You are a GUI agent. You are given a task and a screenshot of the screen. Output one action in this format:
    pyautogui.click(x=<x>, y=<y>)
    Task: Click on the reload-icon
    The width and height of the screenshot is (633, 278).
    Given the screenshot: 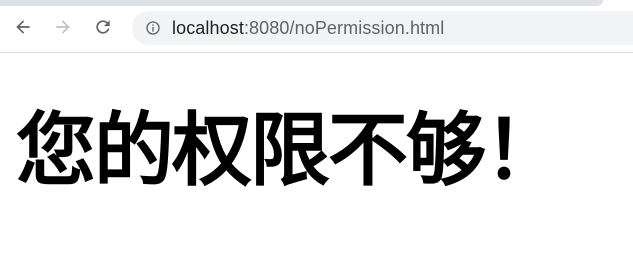 What is the action you would take?
    pyautogui.click(x=103, y=27)
    